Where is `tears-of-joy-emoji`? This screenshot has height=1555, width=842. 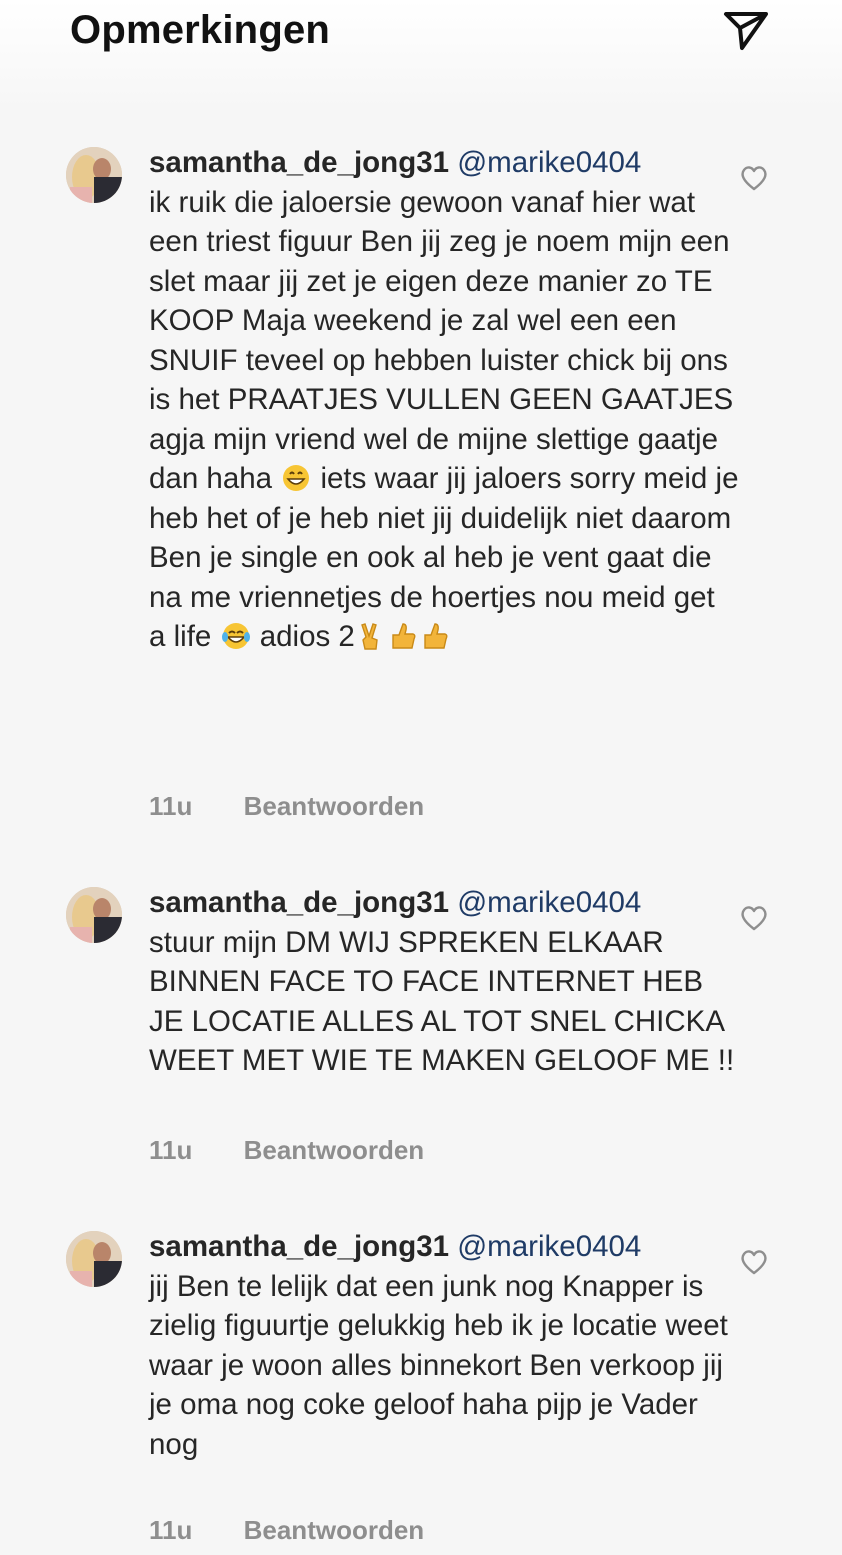 tears-of-joy-emoji is located at coordinates (236, 636).